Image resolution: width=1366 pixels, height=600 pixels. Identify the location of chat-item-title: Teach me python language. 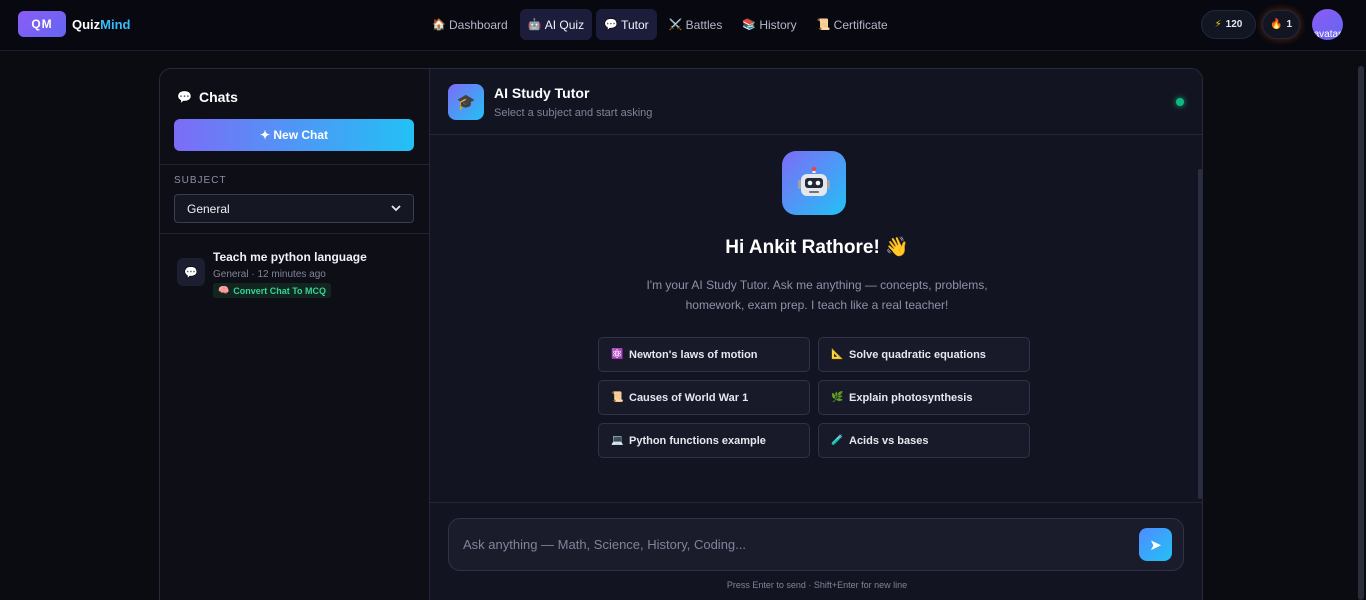
(290, 257).